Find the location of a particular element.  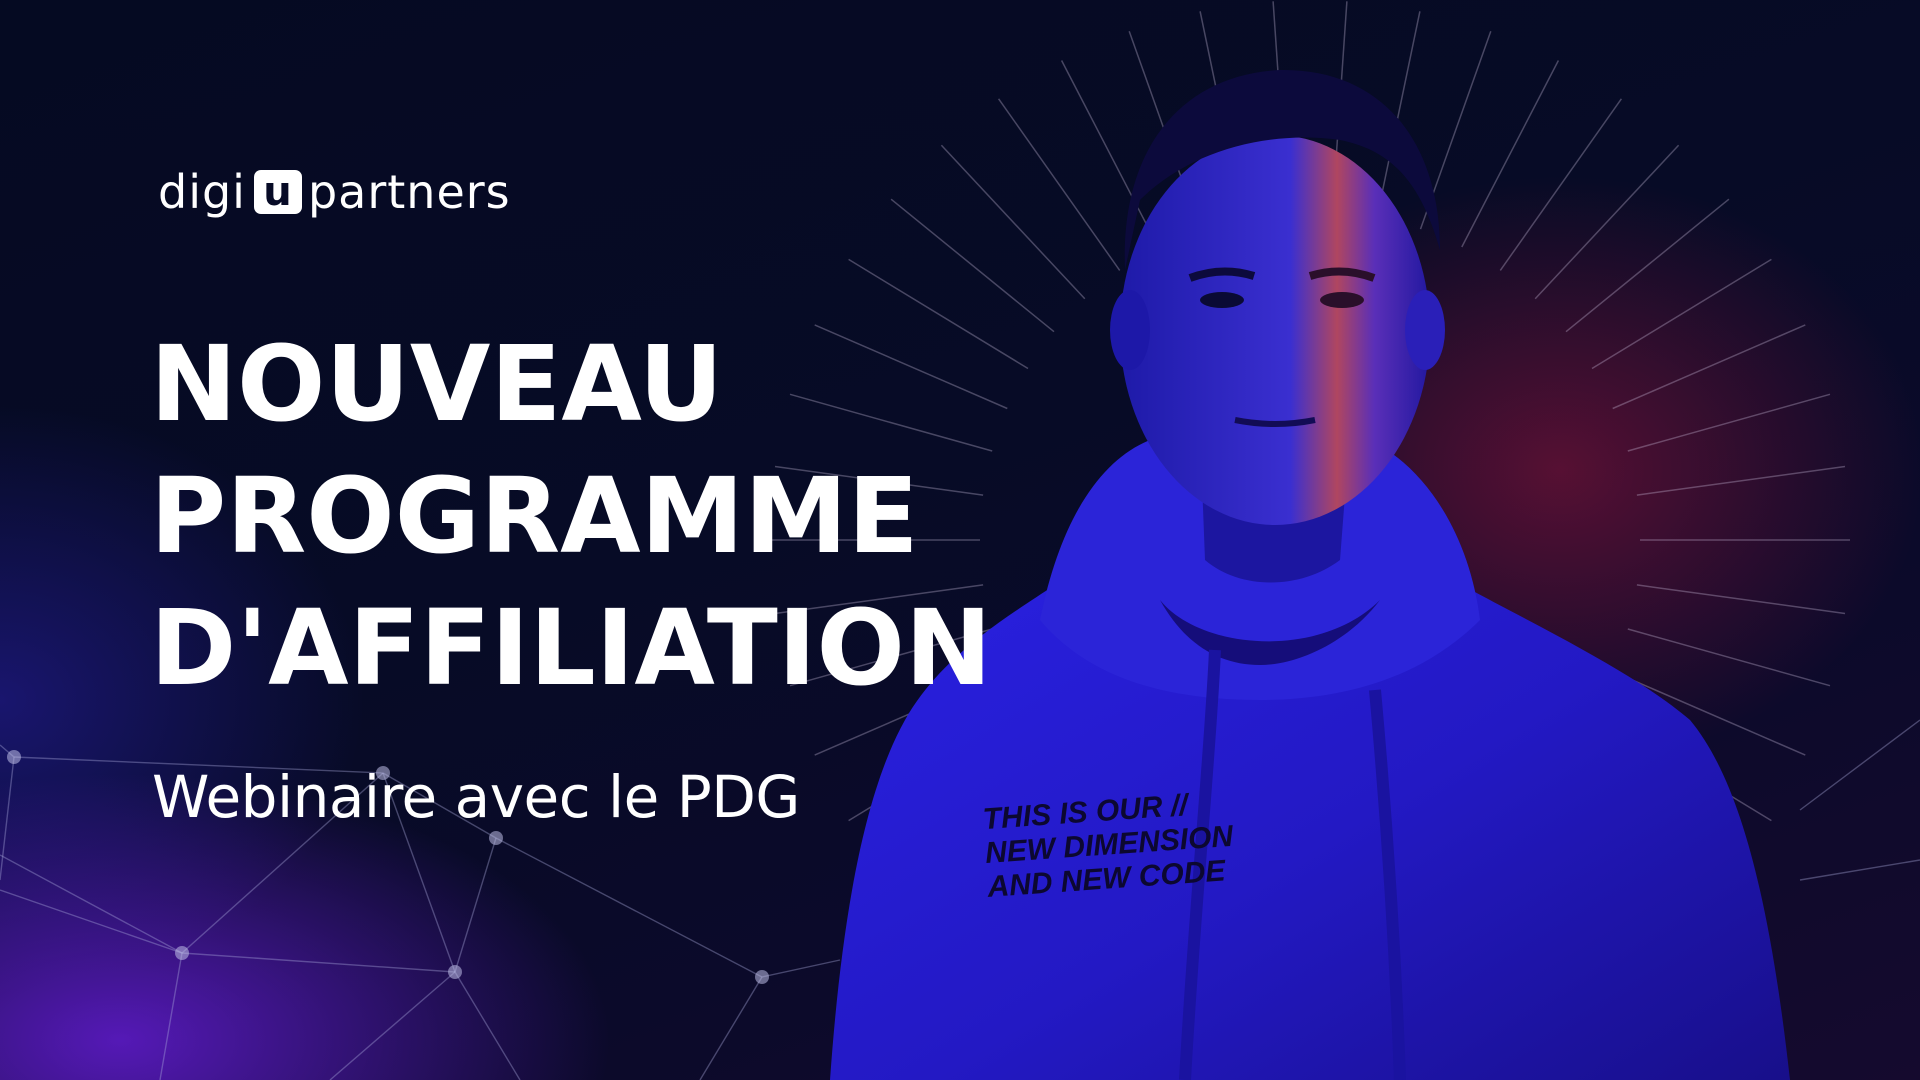

digiu-partners-logo: digi u partners is located at coordinates (334, 192).